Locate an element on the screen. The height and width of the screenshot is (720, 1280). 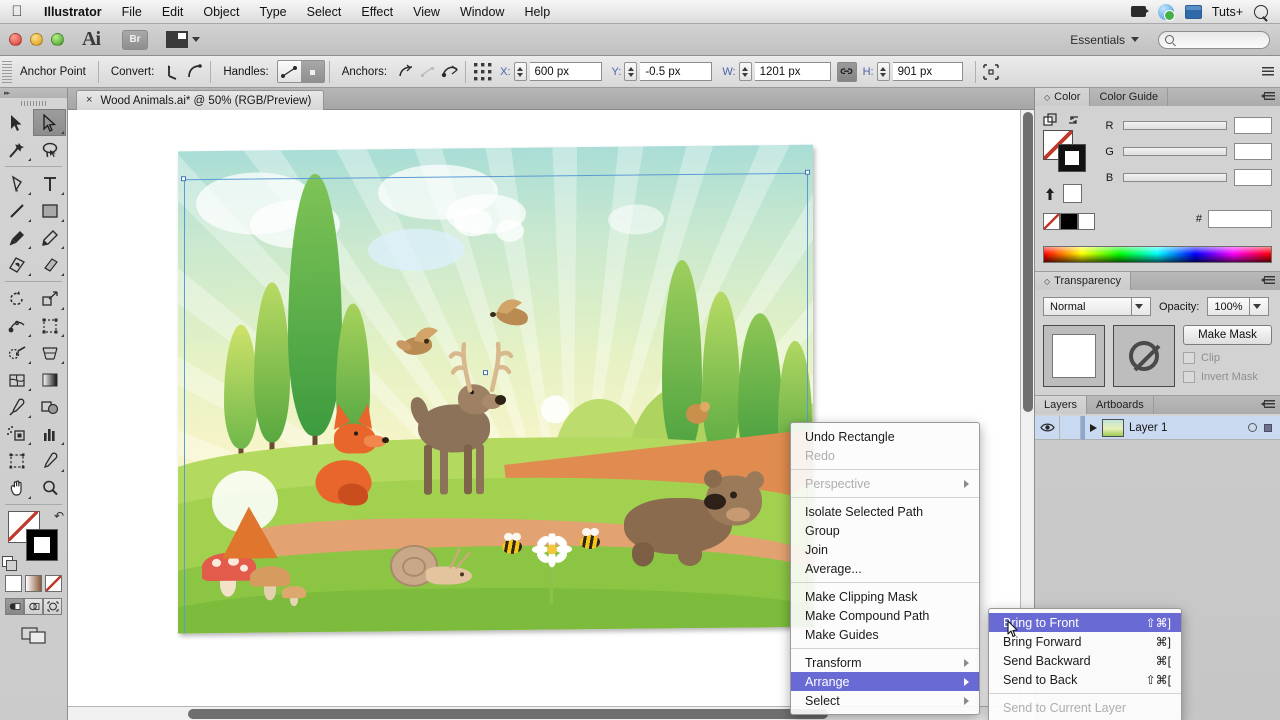
menu-item-transform: Transform is located at coordinates (885, 662).